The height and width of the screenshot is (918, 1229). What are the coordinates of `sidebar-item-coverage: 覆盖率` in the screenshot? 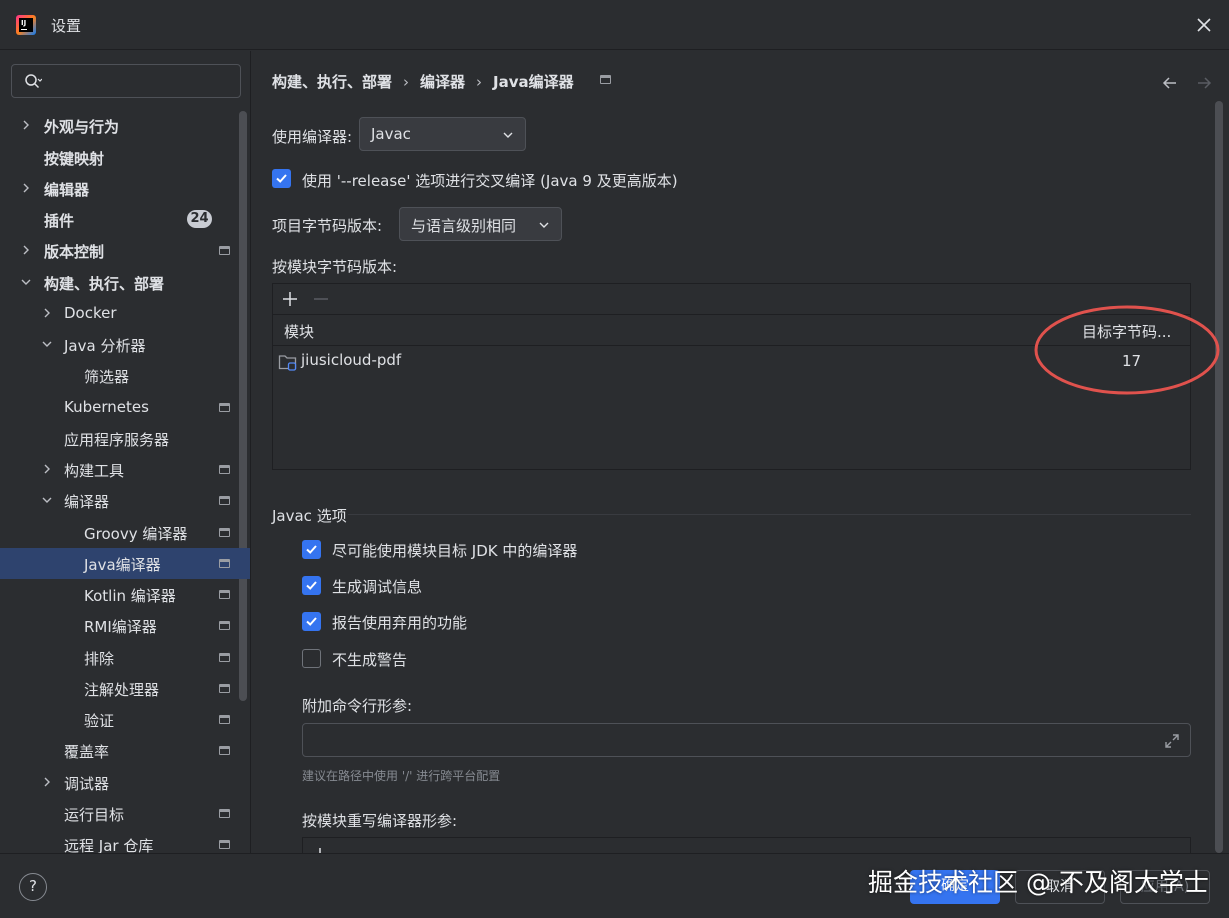 It's located at (125, 750).